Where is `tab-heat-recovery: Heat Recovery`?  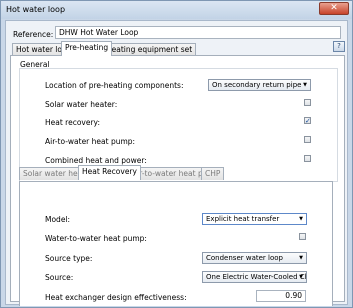 tab-heat-recovery: Heat Recovery is located at coordinates (109, 172).